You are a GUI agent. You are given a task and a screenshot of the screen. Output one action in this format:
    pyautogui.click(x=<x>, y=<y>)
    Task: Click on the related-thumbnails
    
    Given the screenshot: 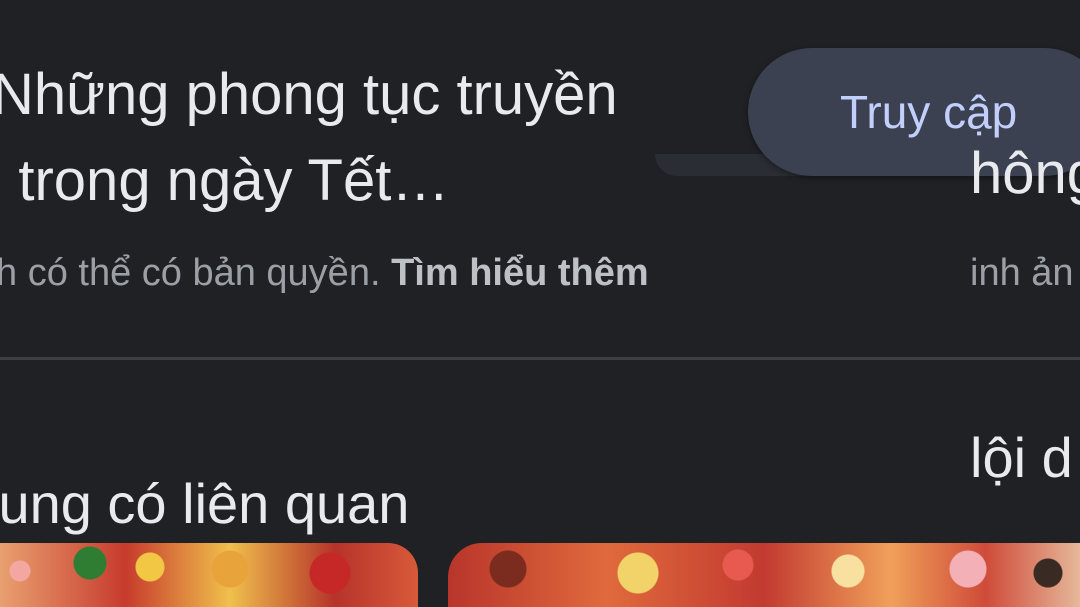 What is the action you would take?
    pyautogui.click(x=540, y=575)
    